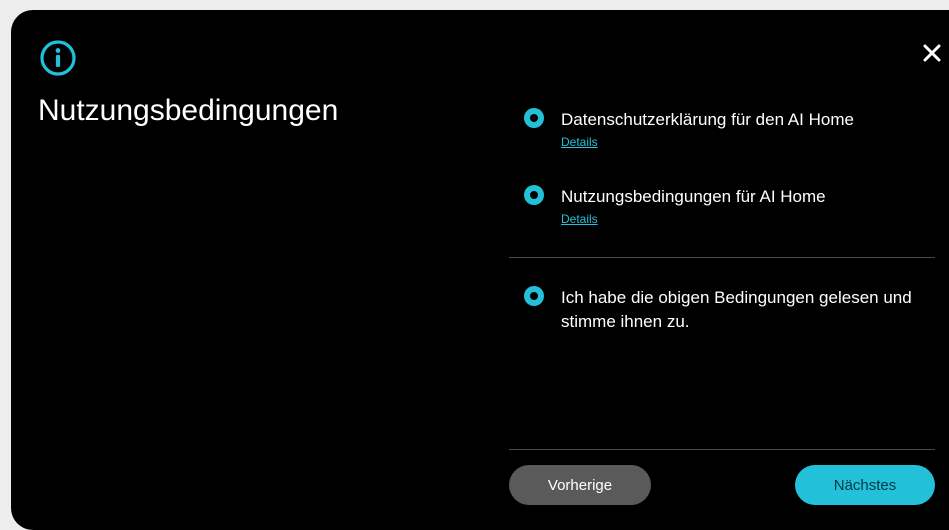 This screenshot has height=530, width=949. I want to click on privacy-policy-radio, so click(534, 118).